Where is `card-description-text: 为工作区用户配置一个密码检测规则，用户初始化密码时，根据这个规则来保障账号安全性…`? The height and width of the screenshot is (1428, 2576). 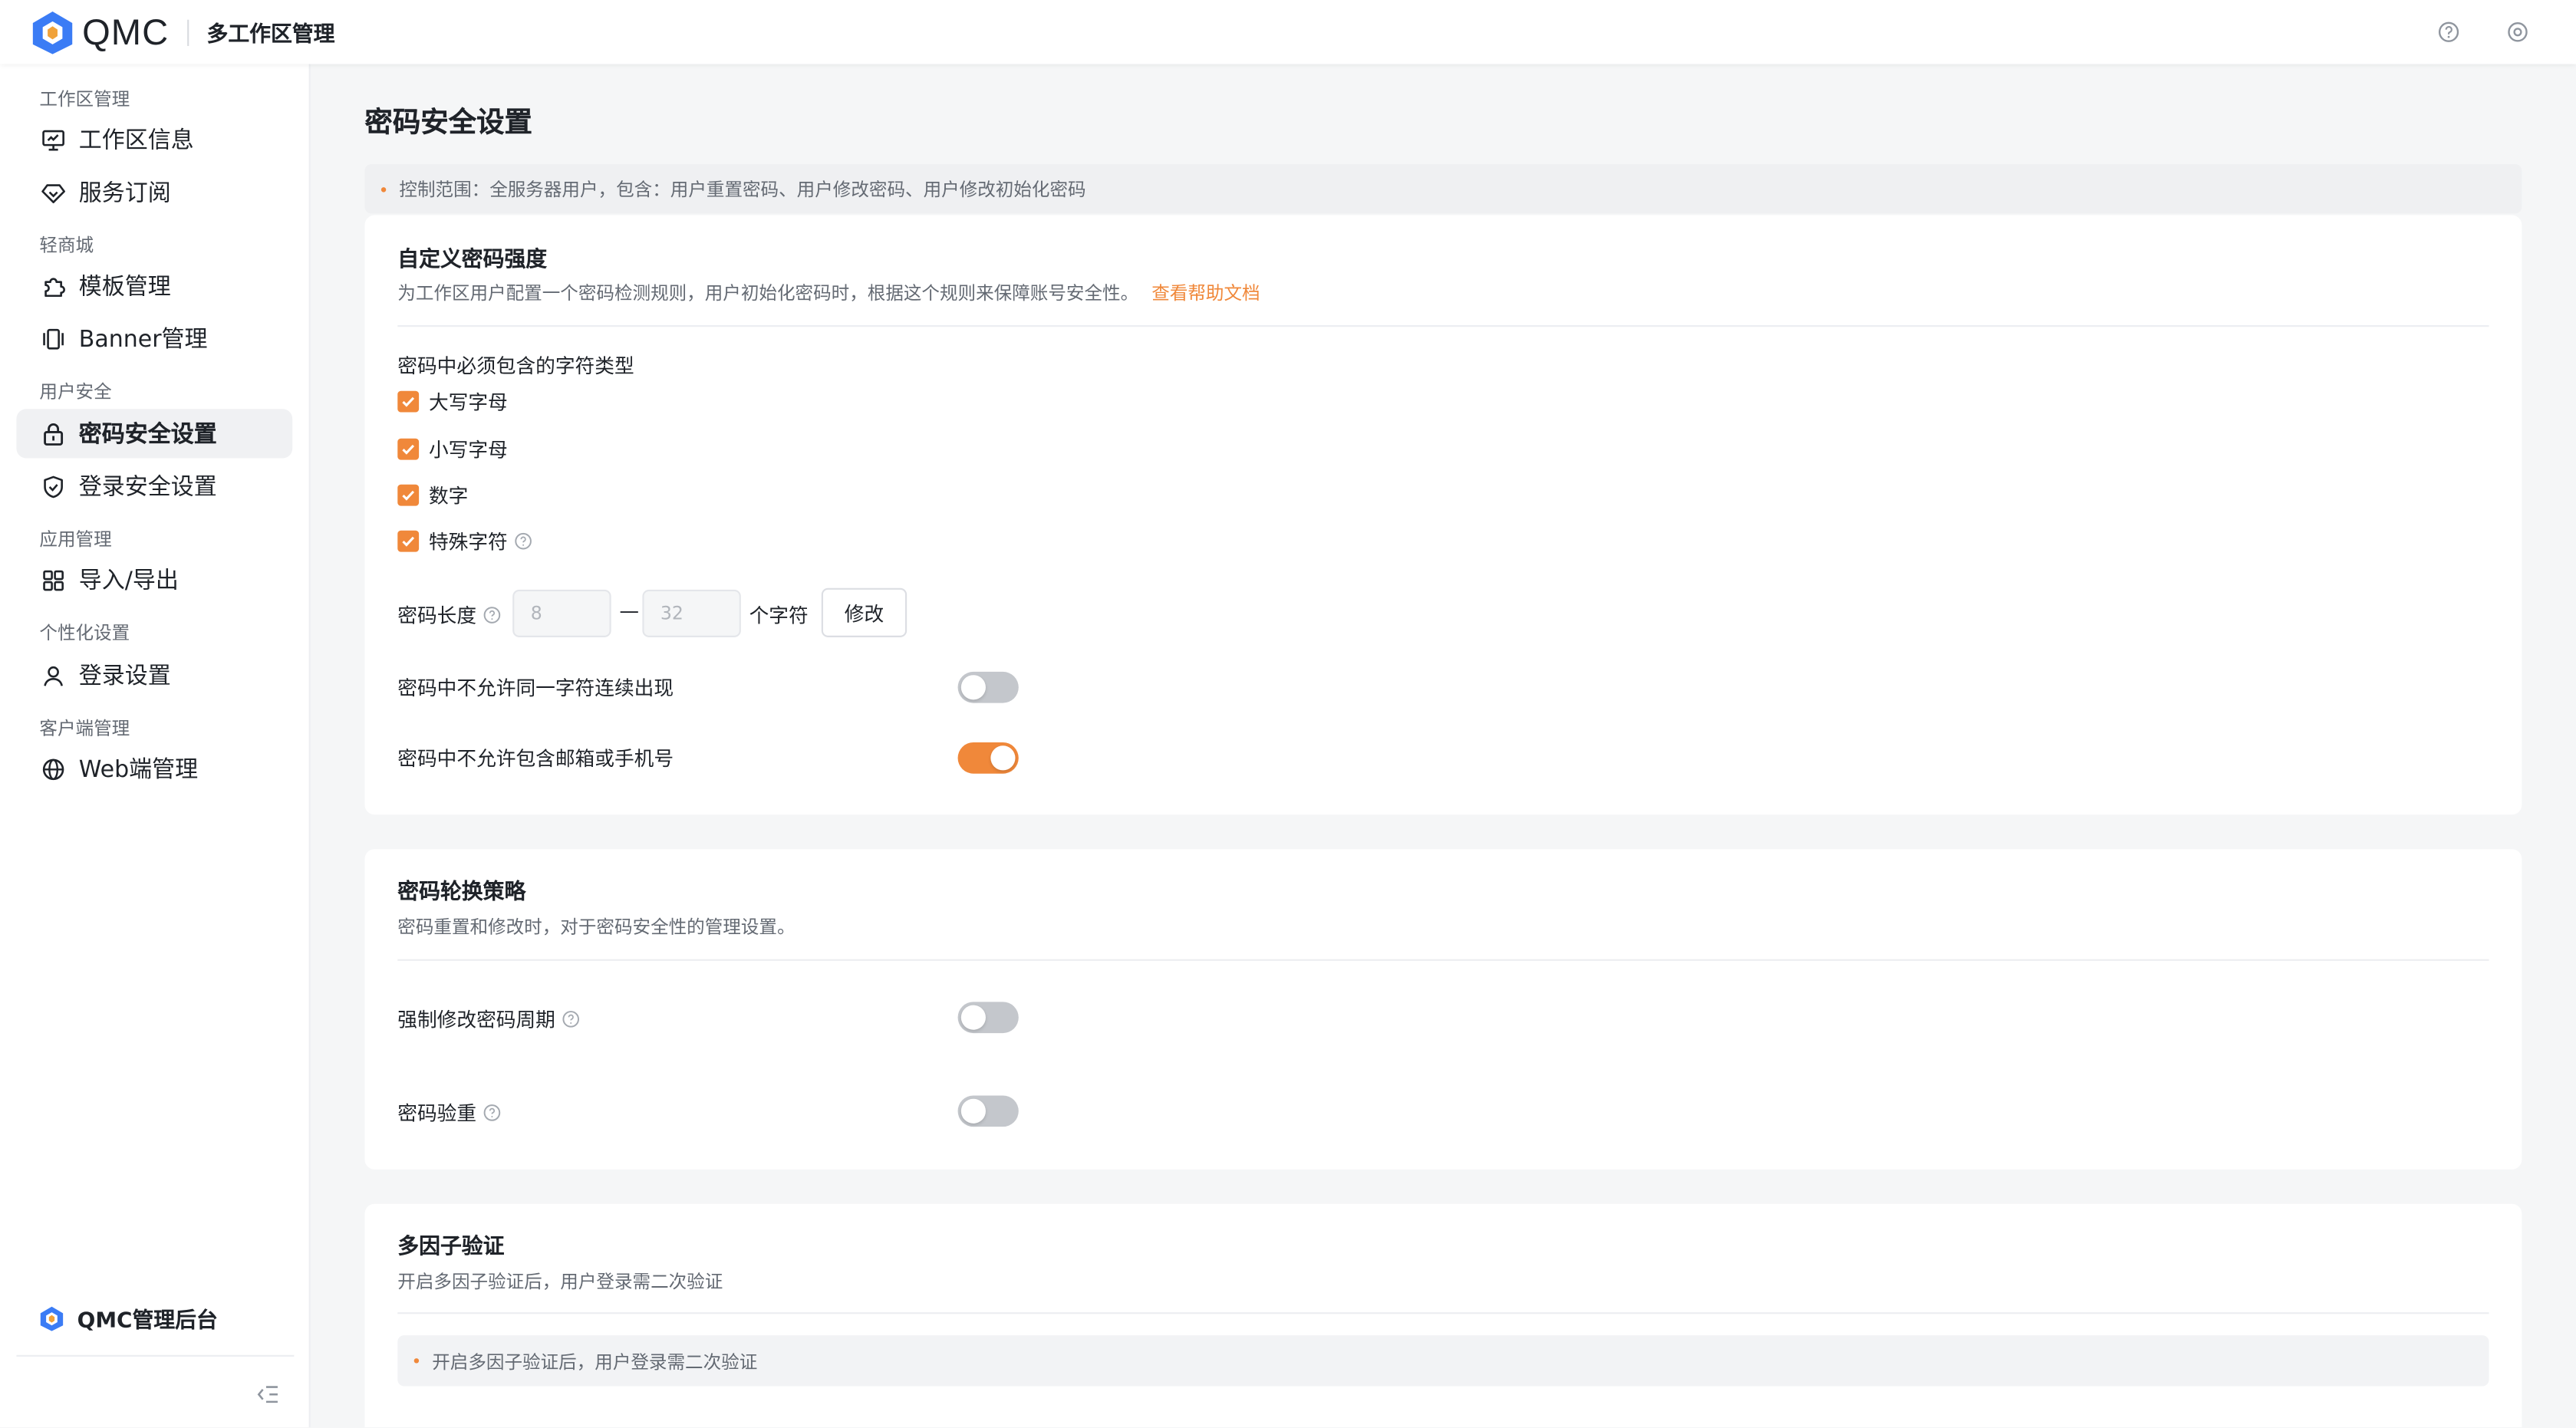 card-description-text: 为工作区用户配置一个密码检测规则，用户初始化密码时，根据这个规则来保障账号安全性… is located at coordinates (768, 293).